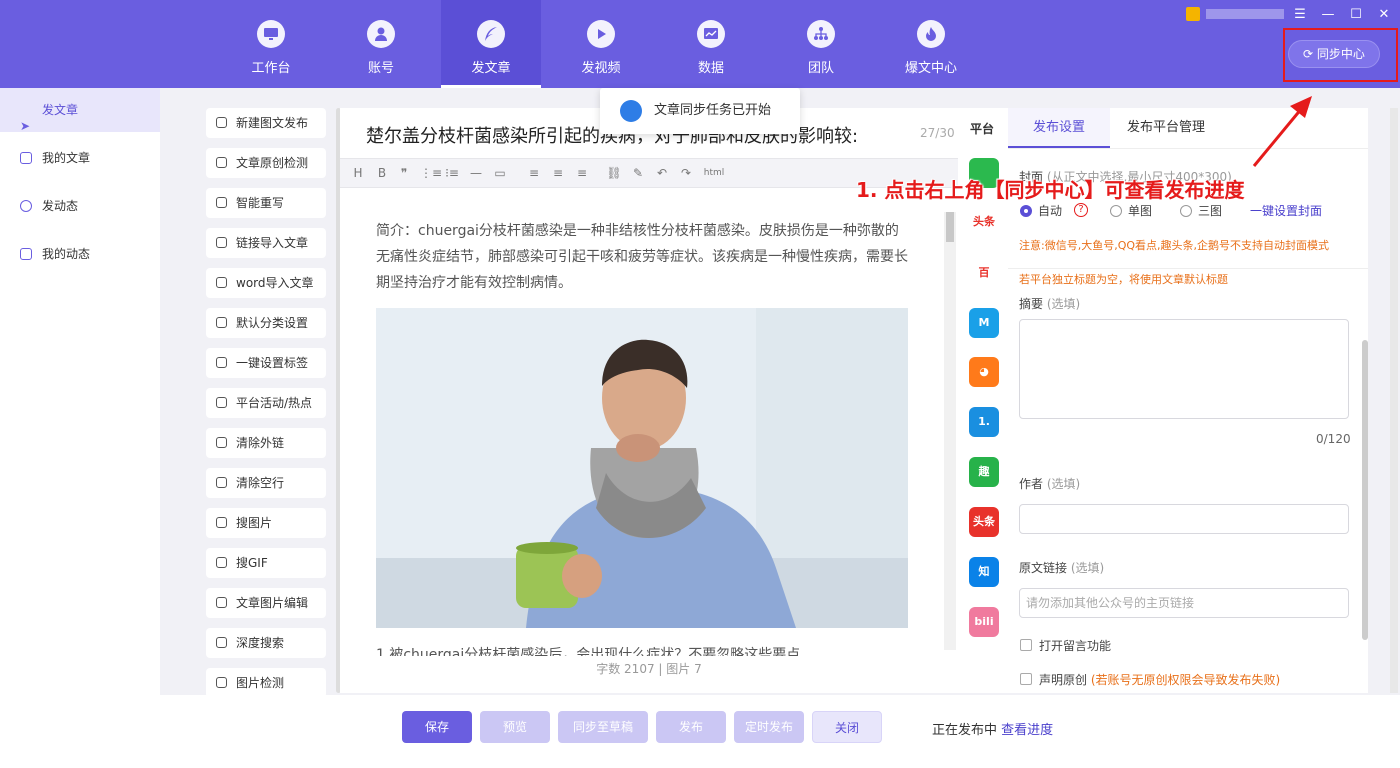 The height and width of the screenshot is (768, 1400). What do you see at coordinates (847, 727) in the screenshot?
I see `close-button: 关闭` at bounding box center [847, 727].